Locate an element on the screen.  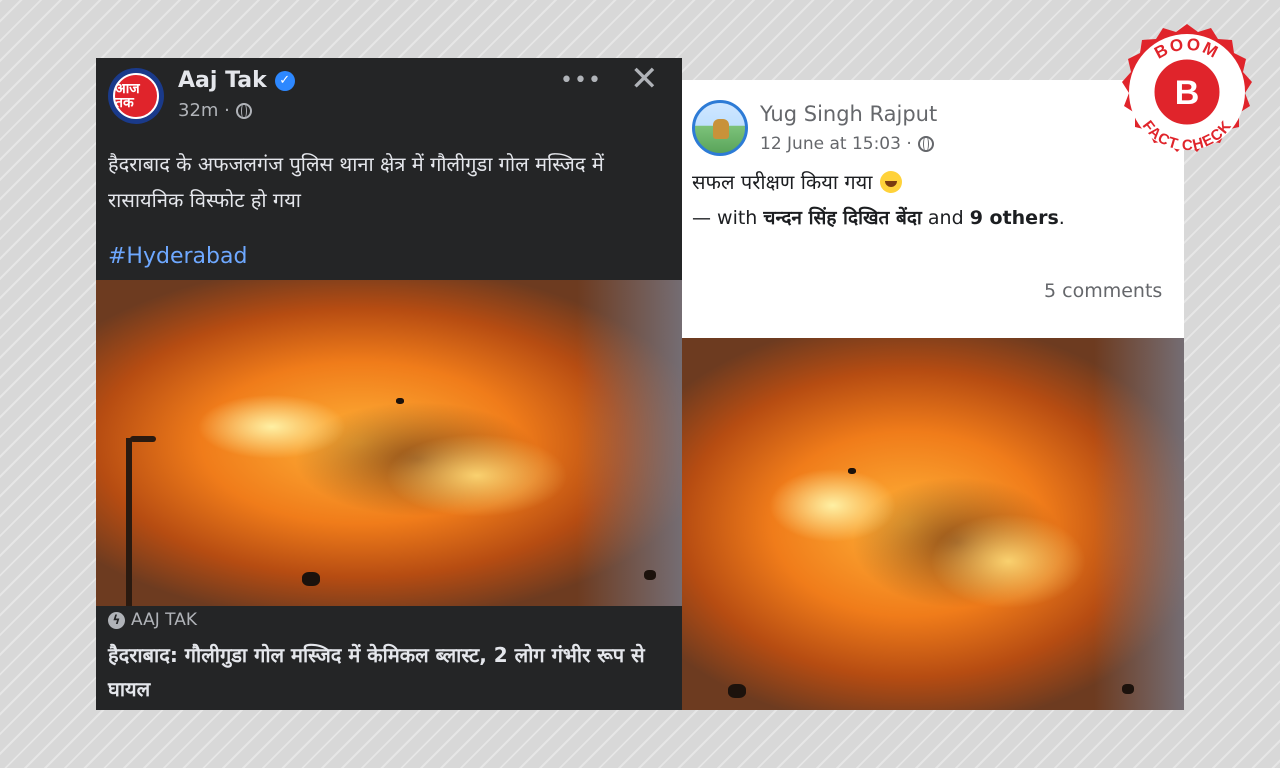
link-source-text: AAJ TAK is located at coordinates (164, 620).